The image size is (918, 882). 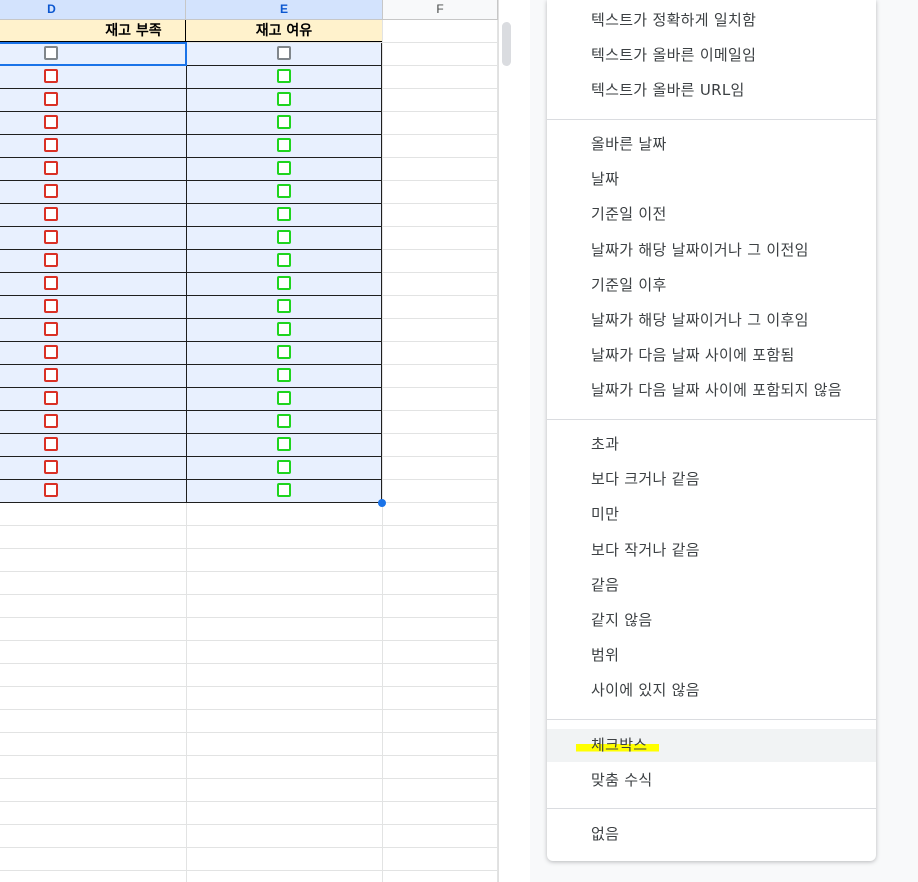 I want to click on header-cell-surplus: 재고 여유, so click(x=284, y=31).